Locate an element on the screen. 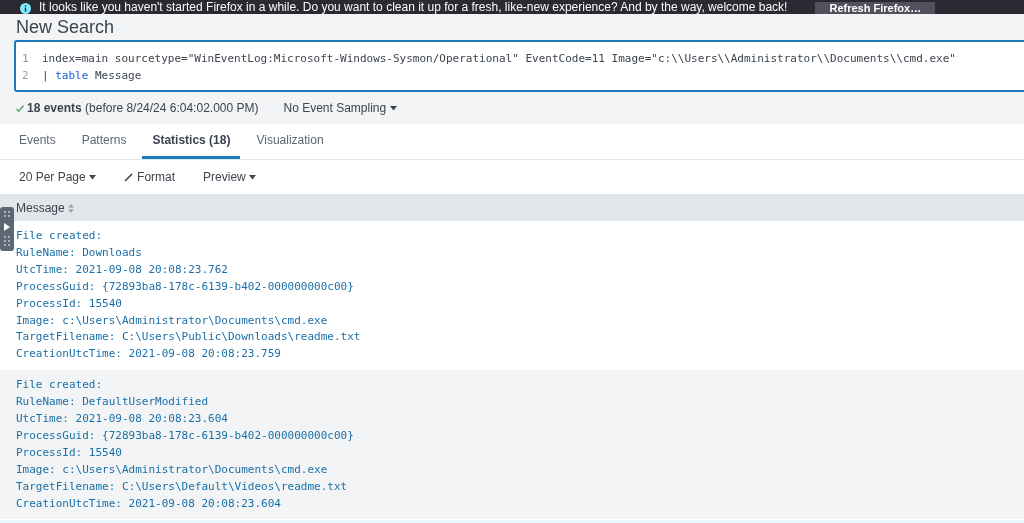 The image size is (1024, 523). results-tab: Statistics (18) is located at coordinates (191, 141).